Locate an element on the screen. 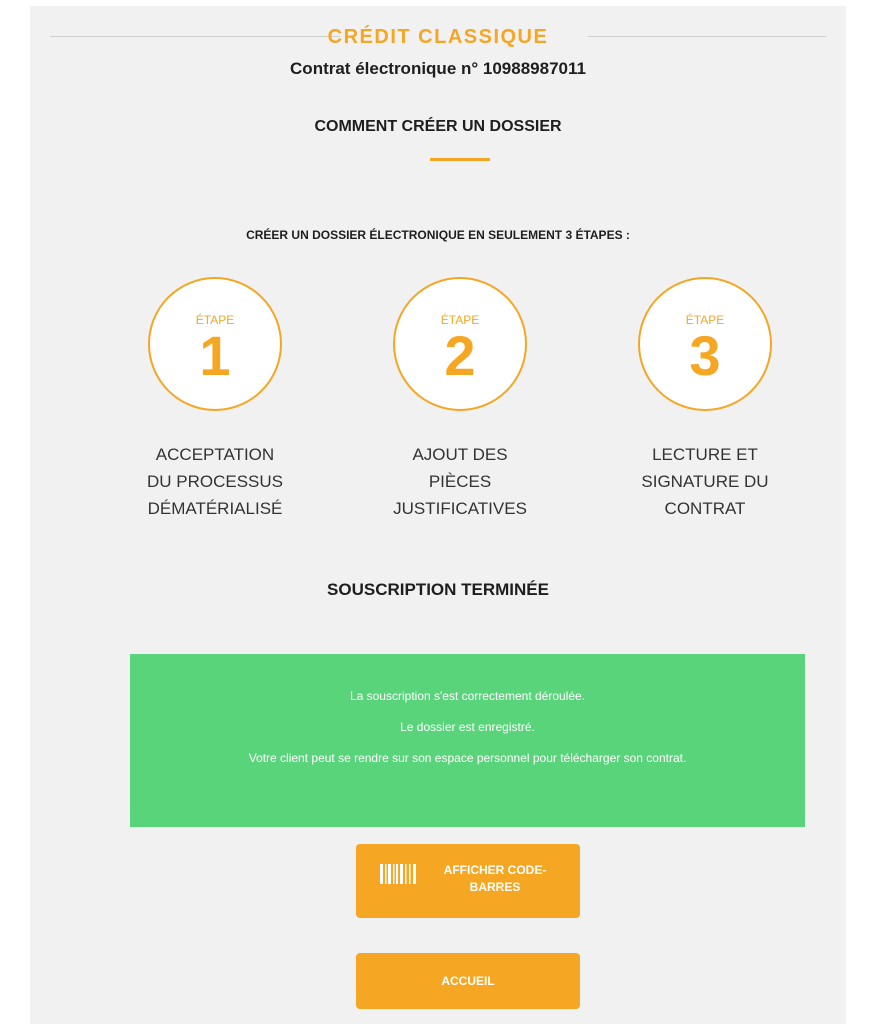 The image size is (870, 1024). step-2-label: ÉTAPE is located at coordinates (460, 320).